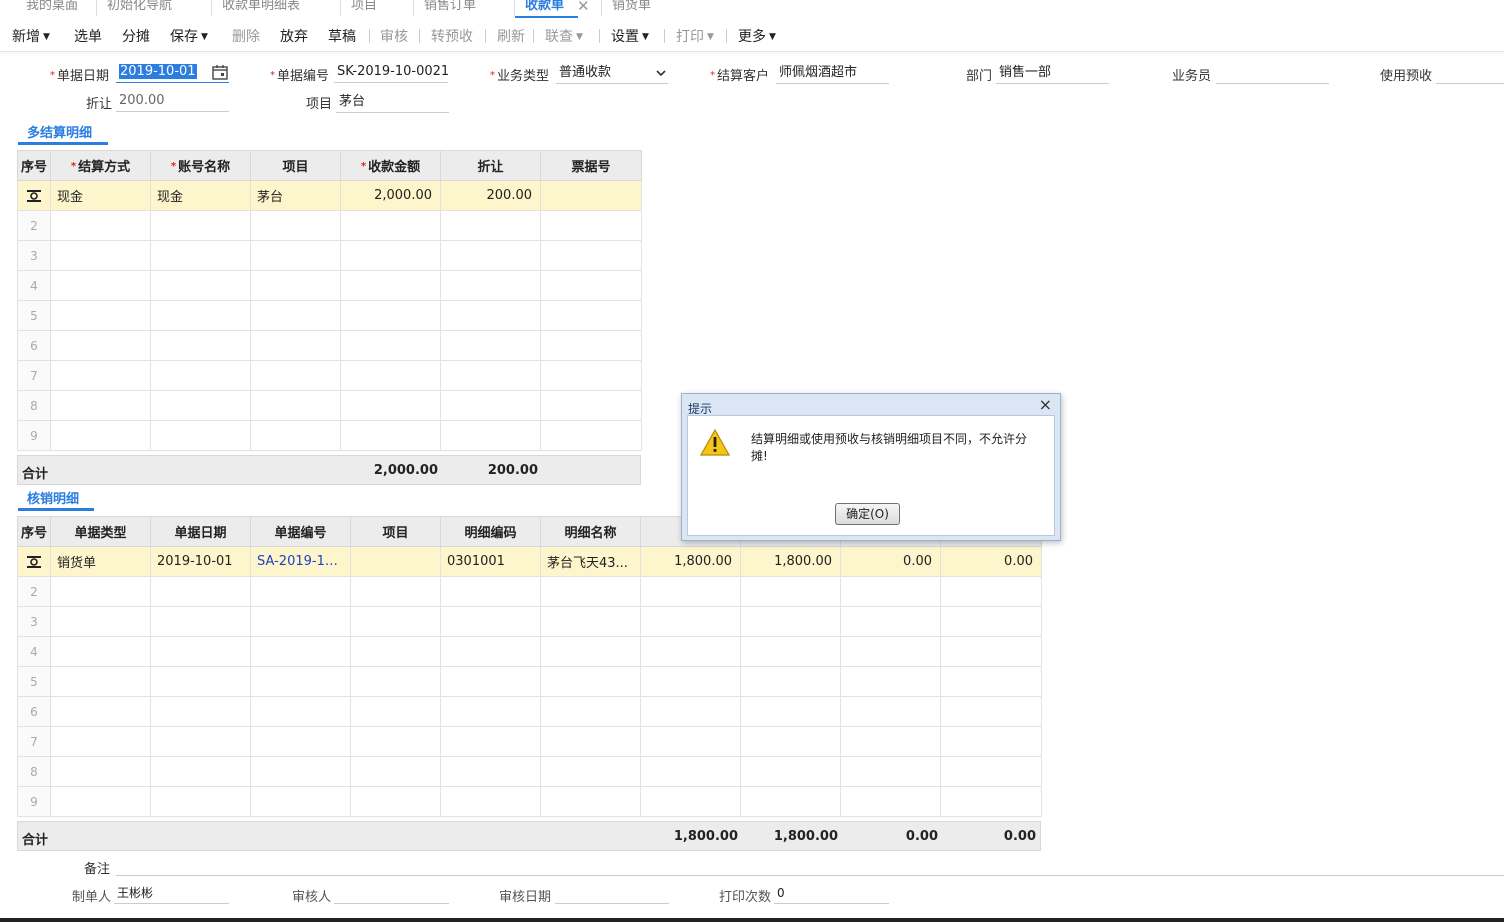 The image size is (1504, 922). What do you see at coordinates (390, 195) in the screenshot?
I see `amount-cell: 2,000.00` at bounding box center [390, 195].